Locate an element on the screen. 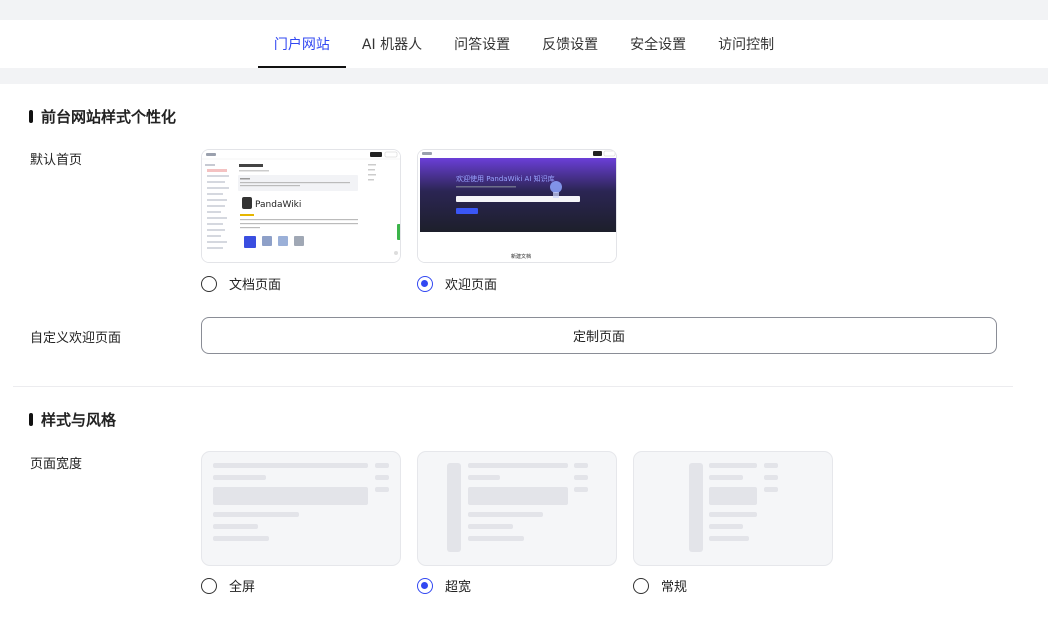  tab-feedback-settings: 反馈设置 is located at coordinates (570, 44).